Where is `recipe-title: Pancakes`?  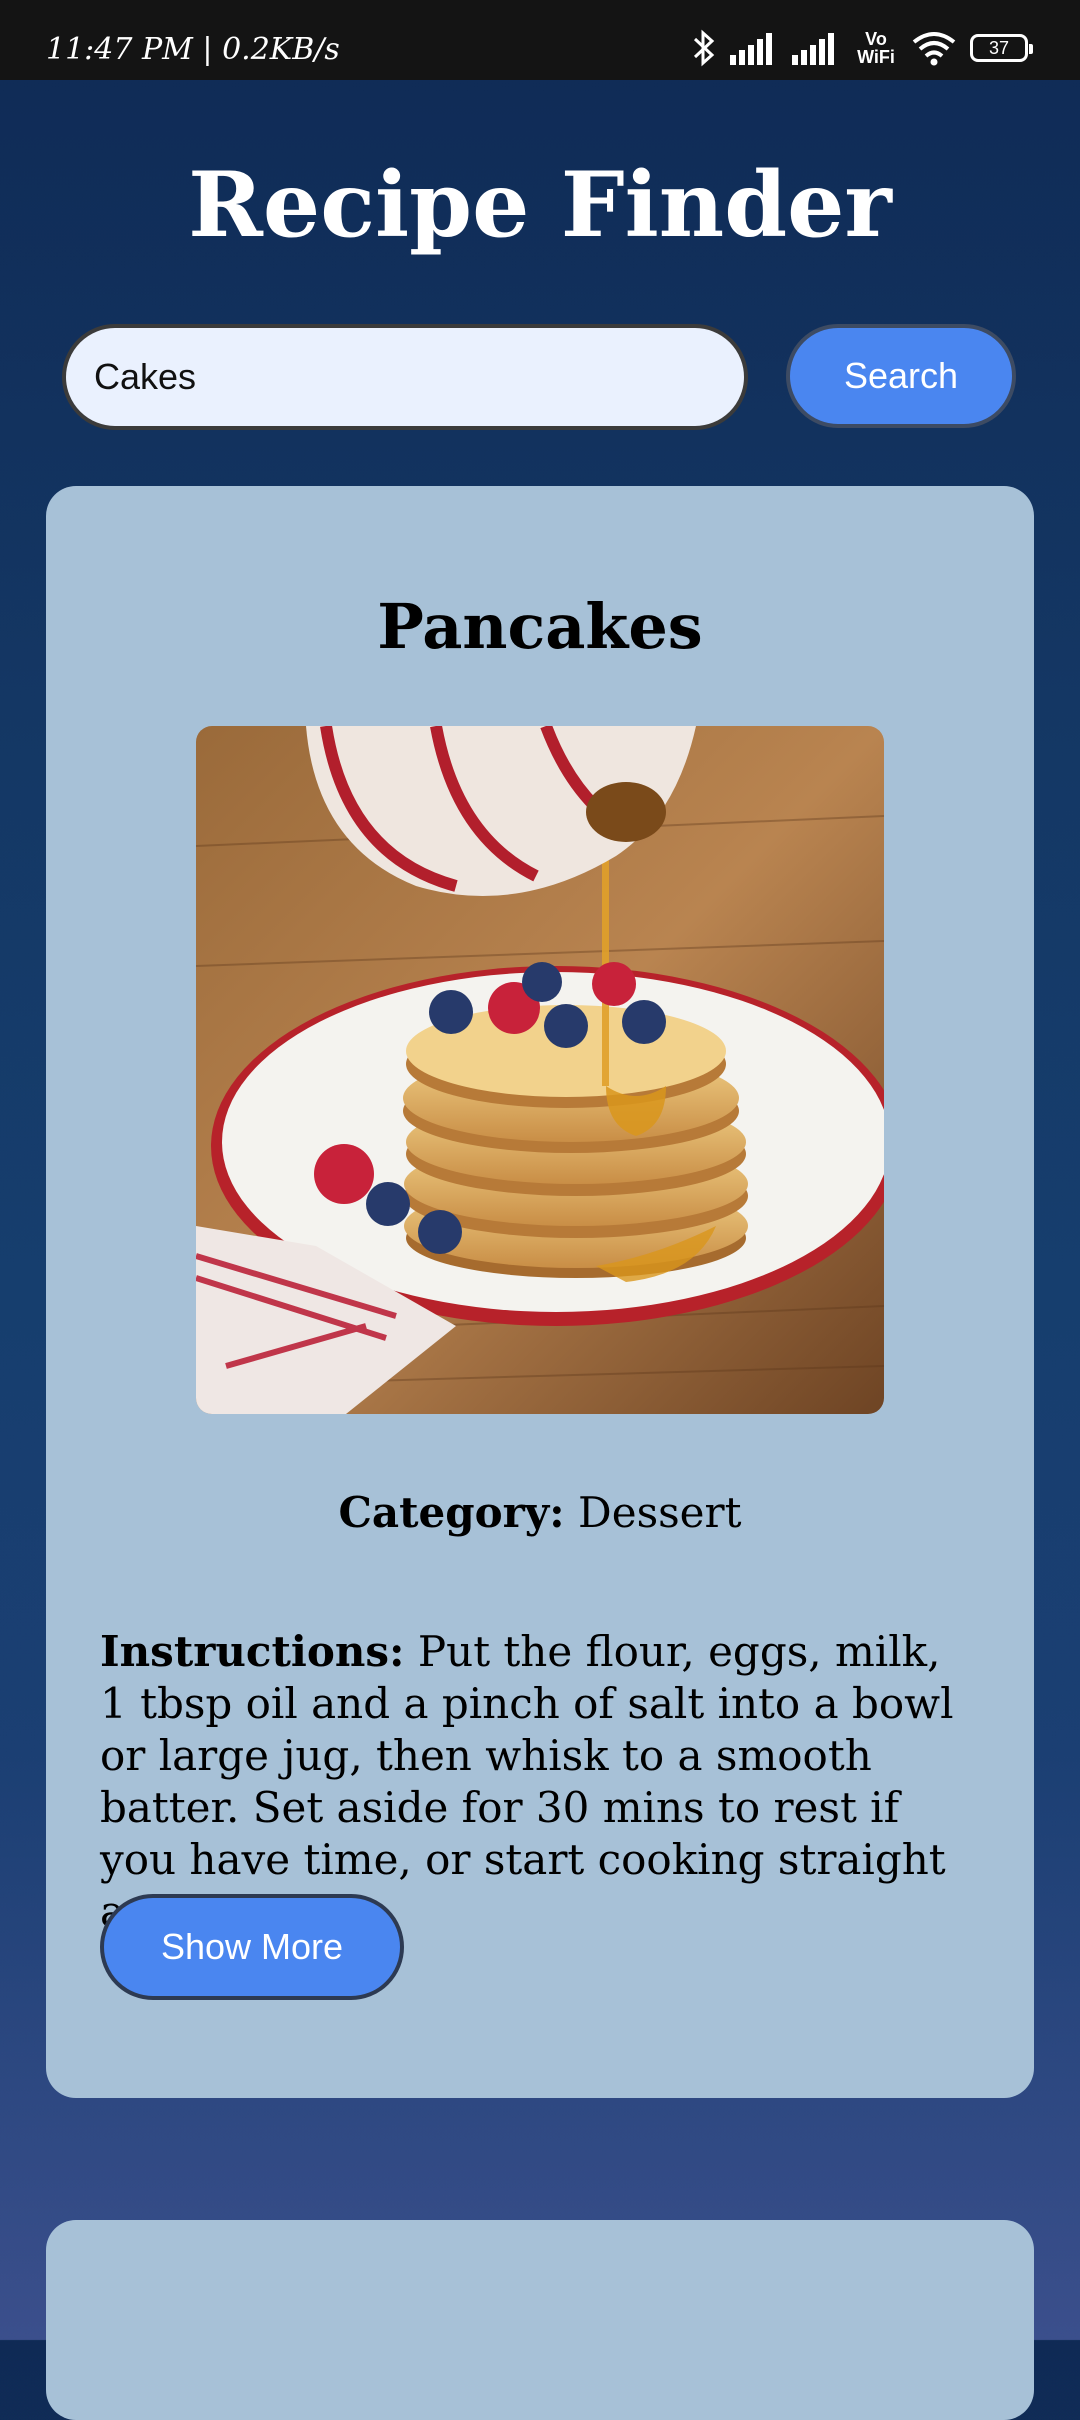
recipe-title: Pancakes is located at coordinates (540, 626).